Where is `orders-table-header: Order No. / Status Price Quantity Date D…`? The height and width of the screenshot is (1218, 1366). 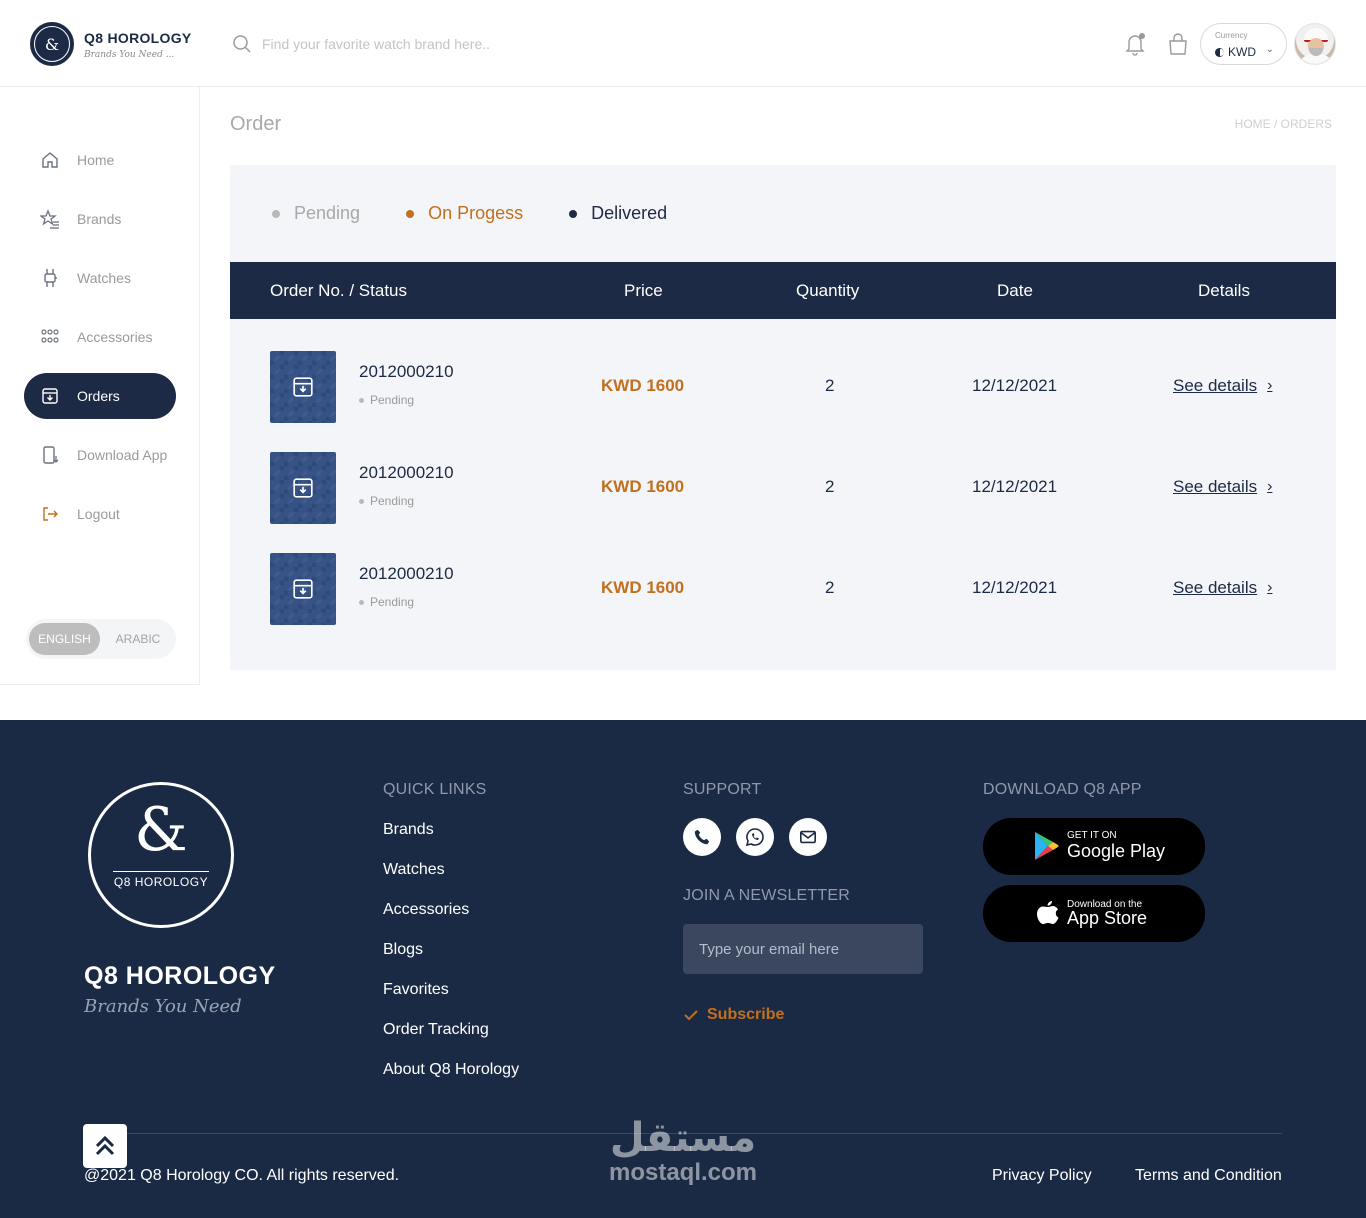
orders-table-header: Order No. / Status Price Quantity Date D… is located at coordinates (783, 290).